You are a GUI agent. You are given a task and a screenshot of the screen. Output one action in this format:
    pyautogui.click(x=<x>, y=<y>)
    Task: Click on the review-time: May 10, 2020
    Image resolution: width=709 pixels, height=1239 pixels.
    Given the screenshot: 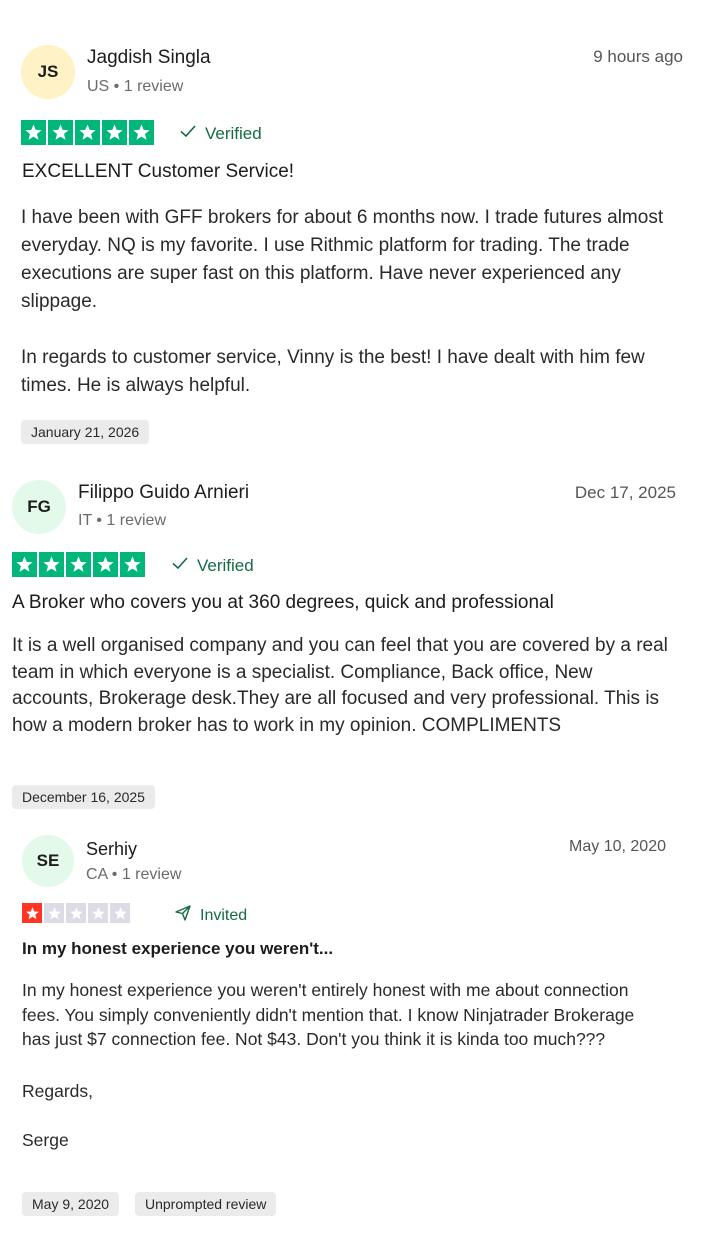 What is the action you would take?
    pyautogui.click(x=617, y=846)
    